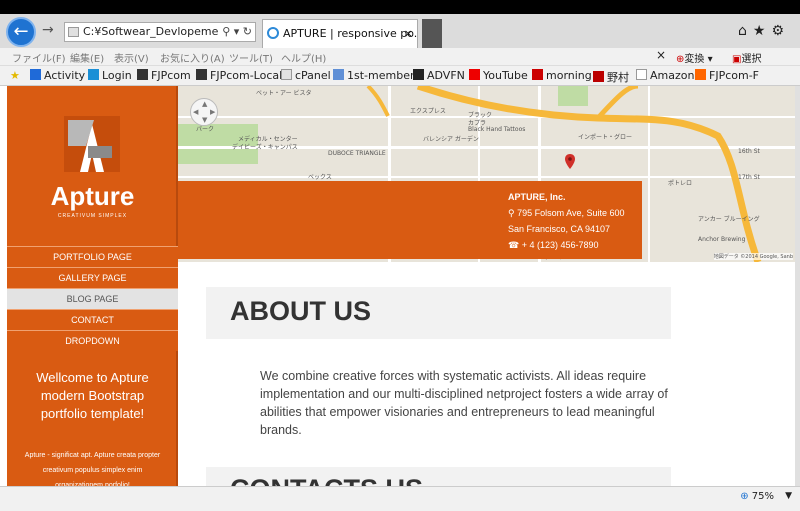 The width and height of the screenshot is (800, 511). I want to click on map-label: アンカー ブルーイング, so click(729, 219).